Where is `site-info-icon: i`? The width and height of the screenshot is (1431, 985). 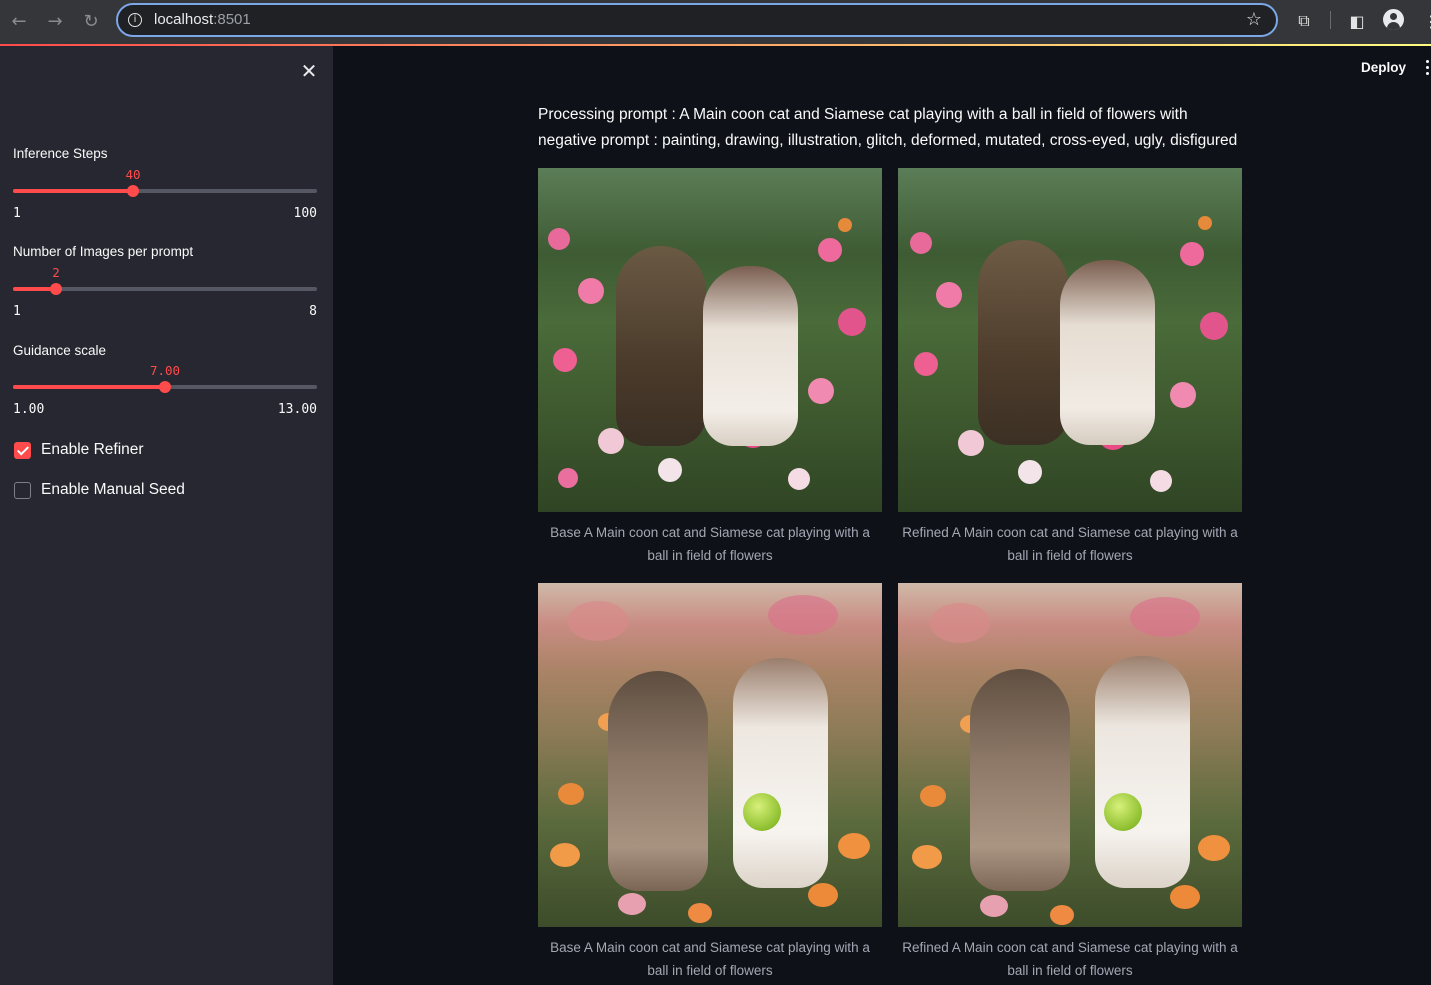 site-info-icon: i is located at coordinates (135, 20).